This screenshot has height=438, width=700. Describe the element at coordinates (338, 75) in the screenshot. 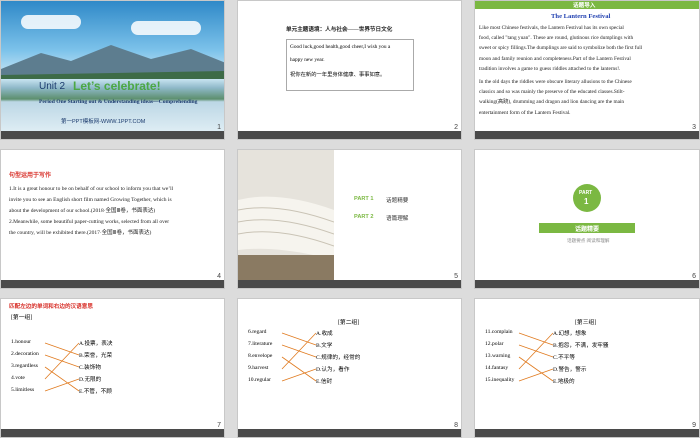

I see `greeting-line-3: 祝你在新的一年里身体健康、事事如意。` at that location.